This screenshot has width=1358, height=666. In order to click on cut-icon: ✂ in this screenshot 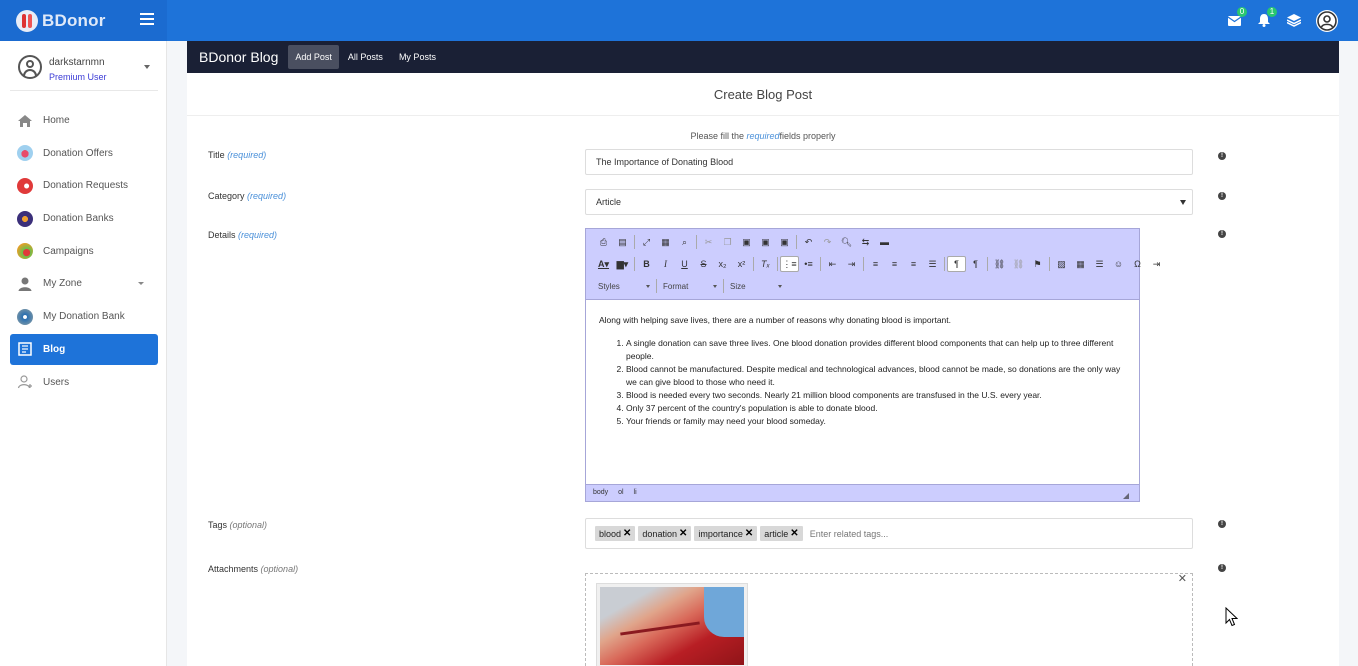, I will do `click(708, 242)`.